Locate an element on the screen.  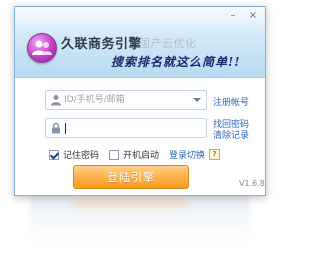
close-button: × is located at coordinates (253, 16).